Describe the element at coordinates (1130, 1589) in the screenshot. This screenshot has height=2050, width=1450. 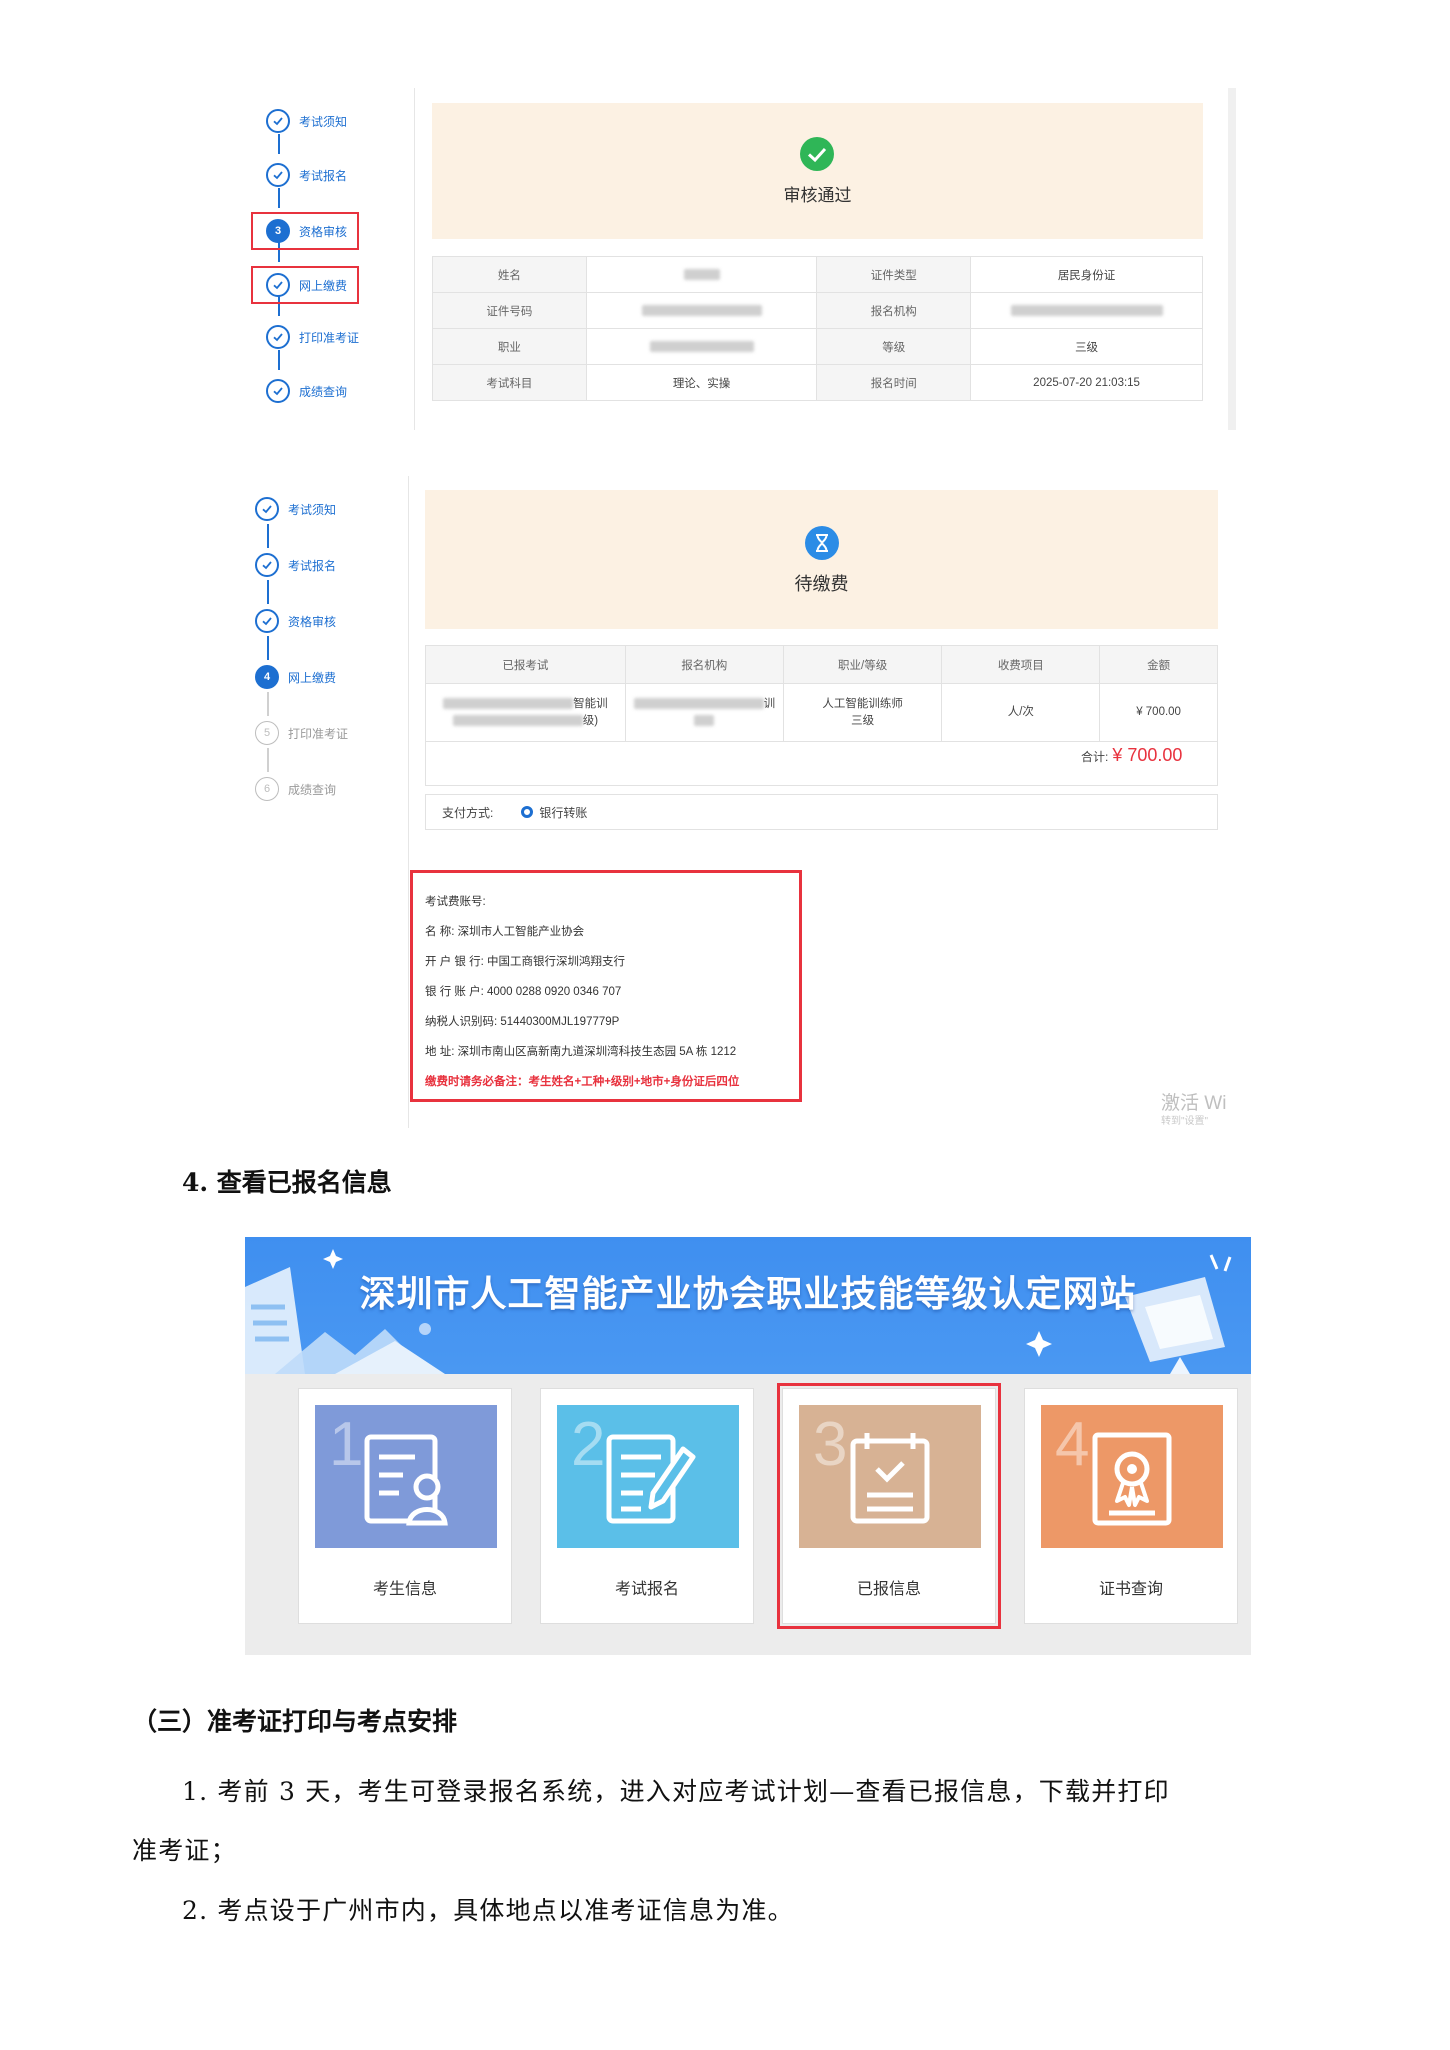
I see `card-label: 证书查询` at that location.